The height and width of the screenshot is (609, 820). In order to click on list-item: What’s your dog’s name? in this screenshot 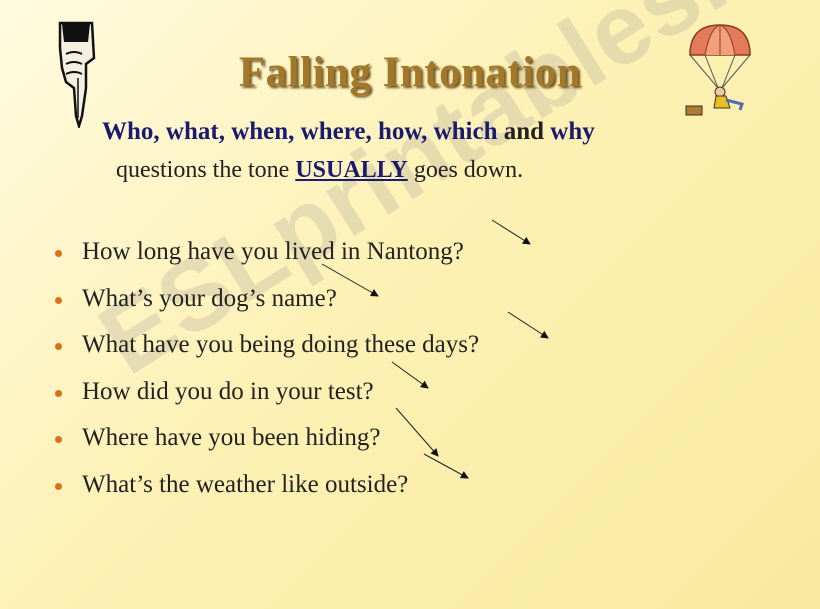, I will do `click(265, 308)`.